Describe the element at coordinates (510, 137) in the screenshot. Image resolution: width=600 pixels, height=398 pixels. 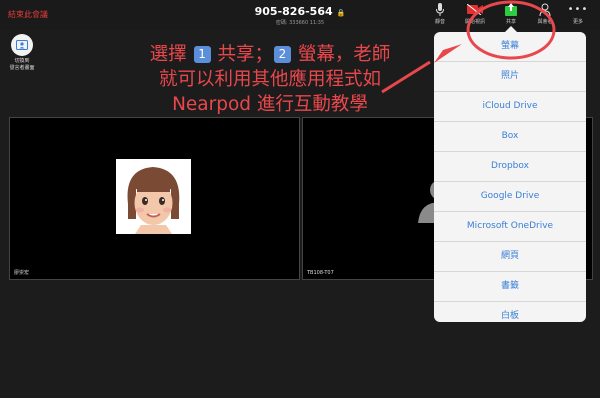
I see `share-menu-item-box: Box` at that location.